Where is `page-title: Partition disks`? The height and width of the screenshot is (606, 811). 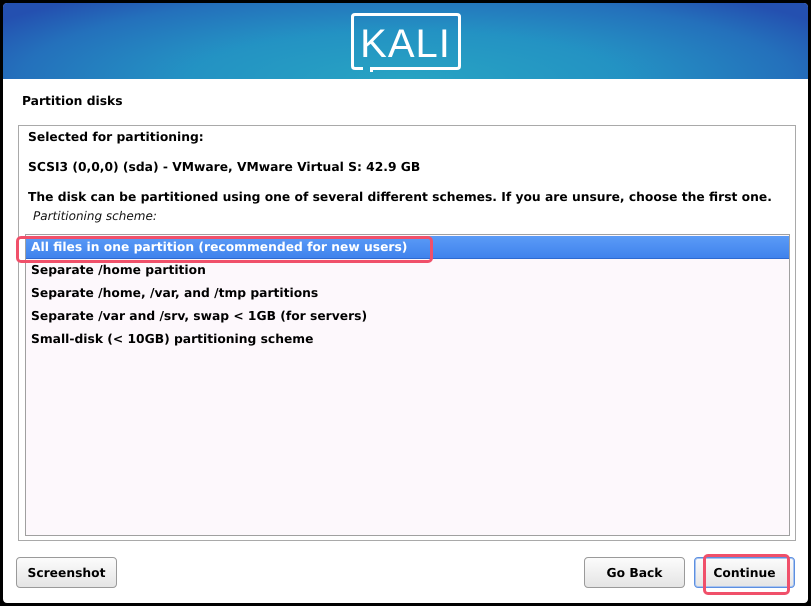 page-title: Partition disks is located at coordinates (72, 101).